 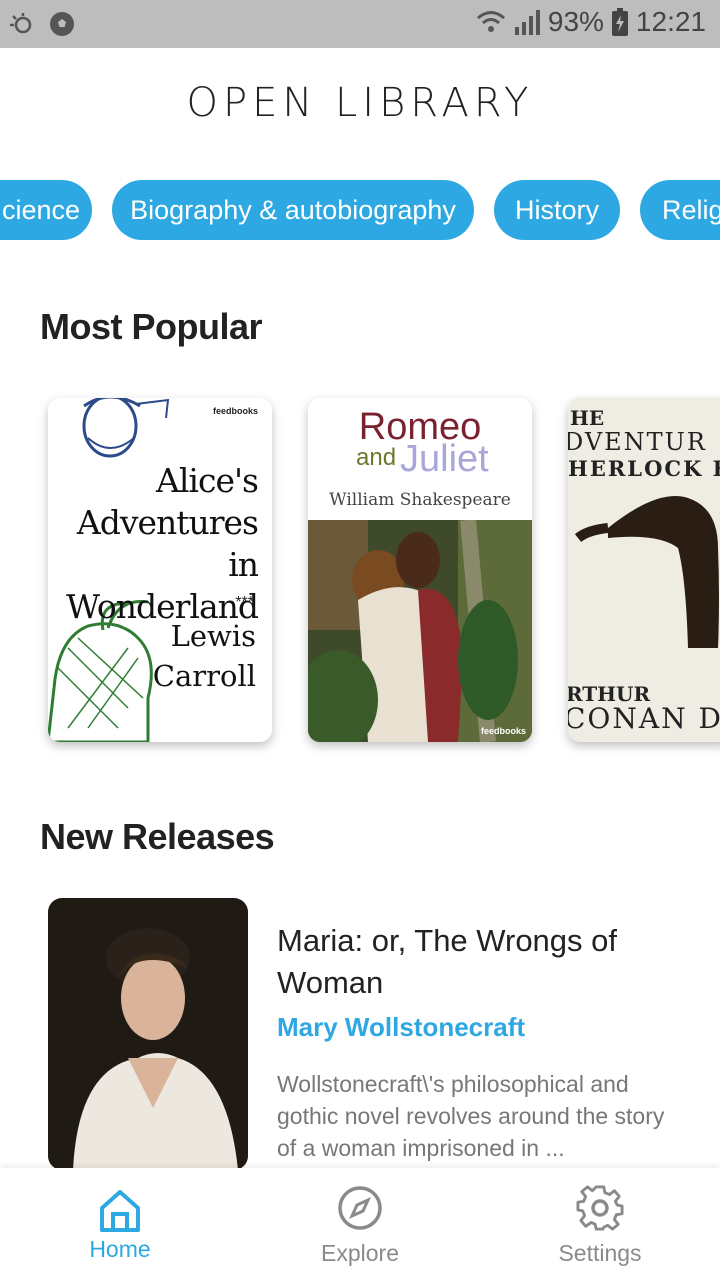 I want to click on release-cover, so click(x=148, y=1034).